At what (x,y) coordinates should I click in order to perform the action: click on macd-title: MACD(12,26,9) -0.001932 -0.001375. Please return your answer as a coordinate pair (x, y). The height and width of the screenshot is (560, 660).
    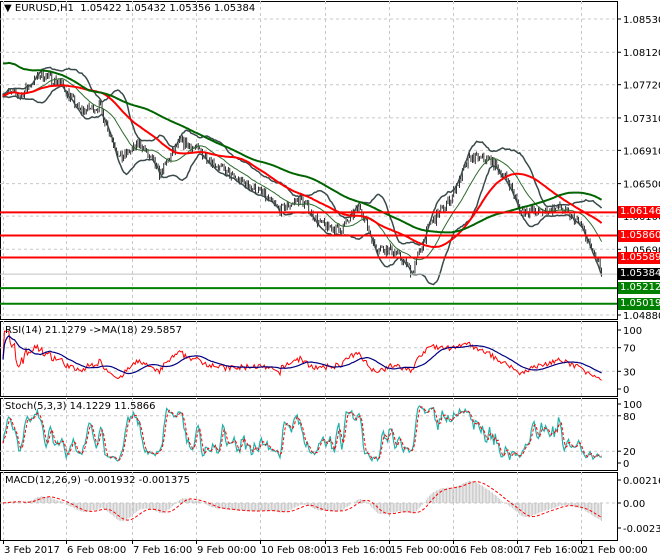
    Looking at the image, I should click on (97, 480).